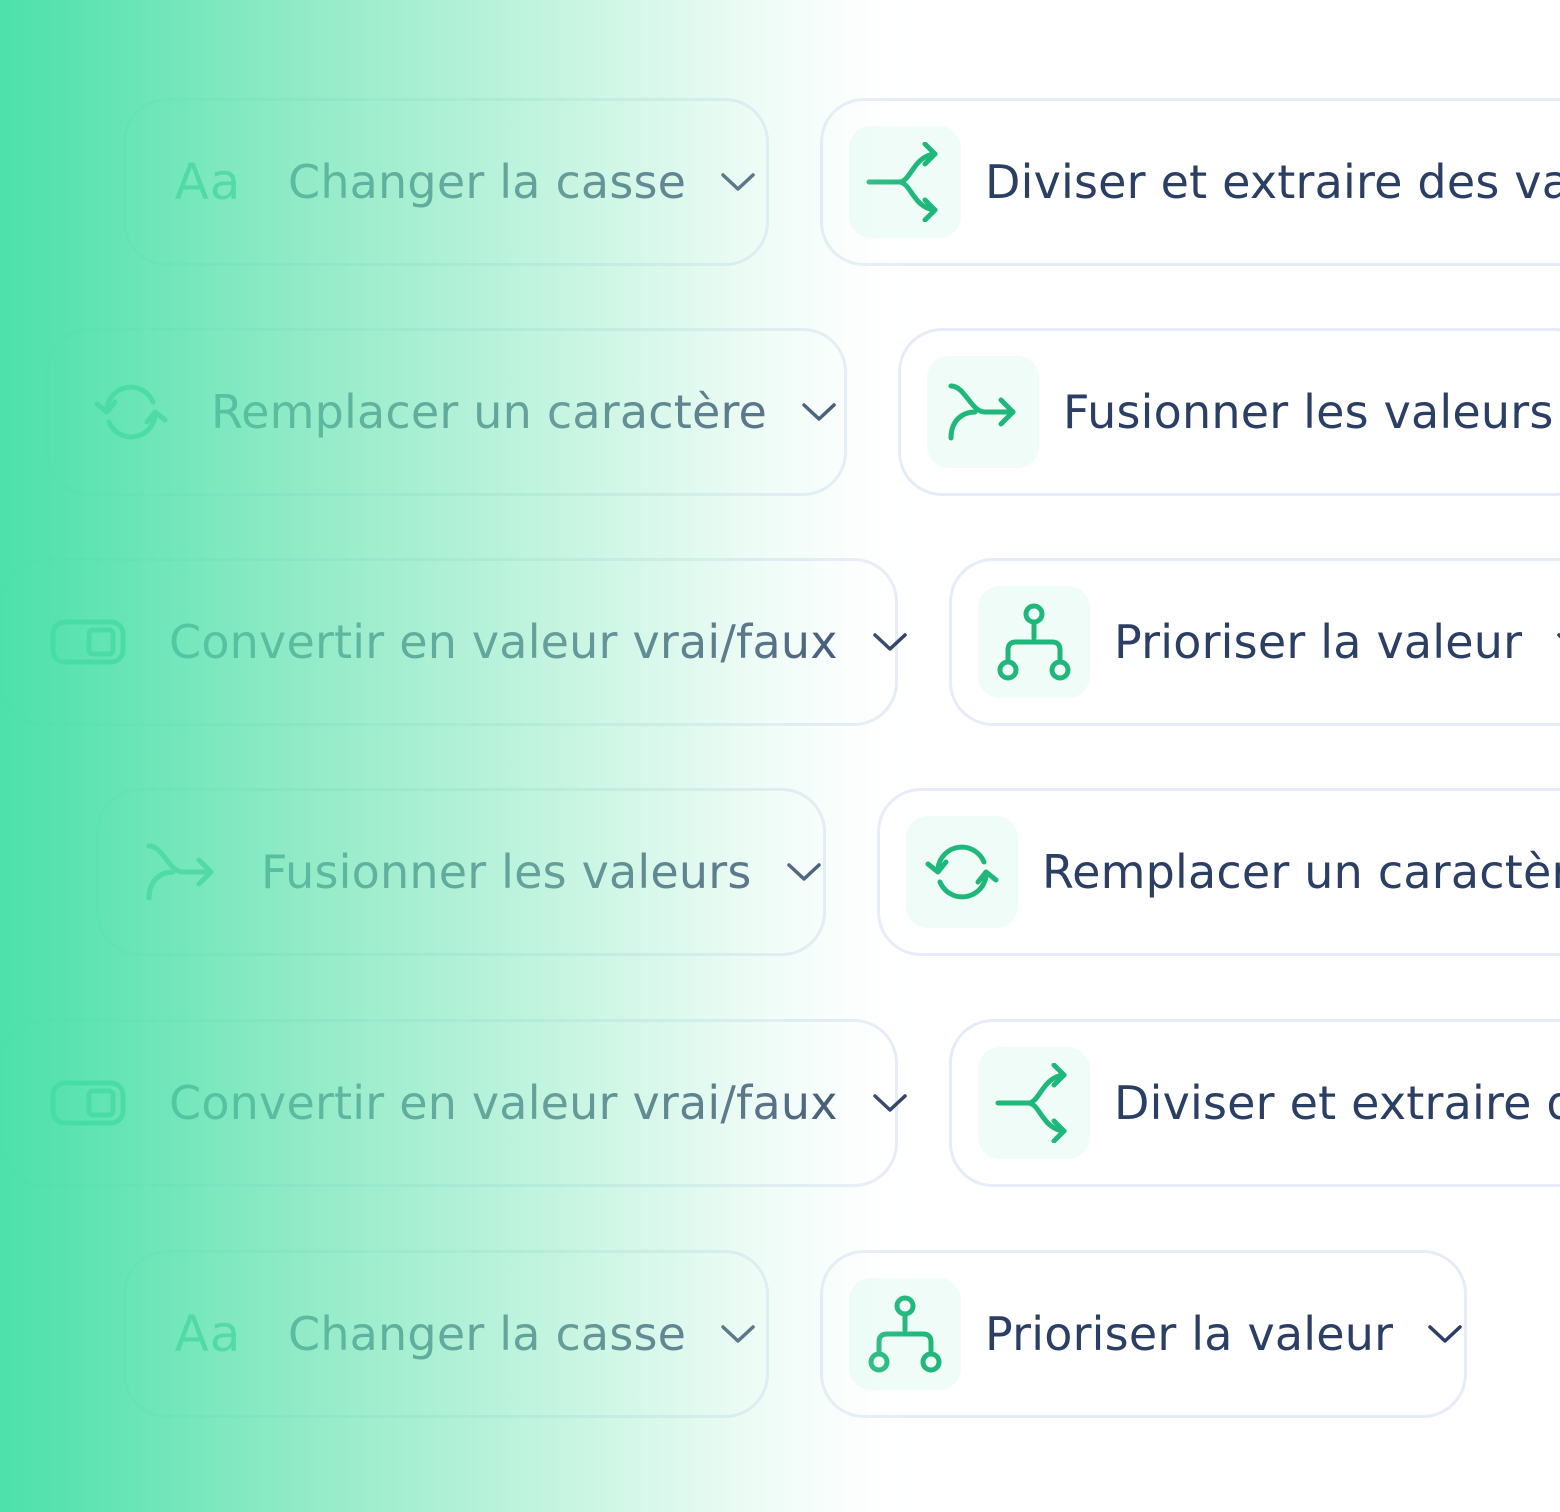 The height and width of the screenshot is (1512, 1560). What do you see at coordinates (1337, 1103) in the screenshot?
I see `option-label: Diviser et extraire de` at bounding box center [1337, 1103].